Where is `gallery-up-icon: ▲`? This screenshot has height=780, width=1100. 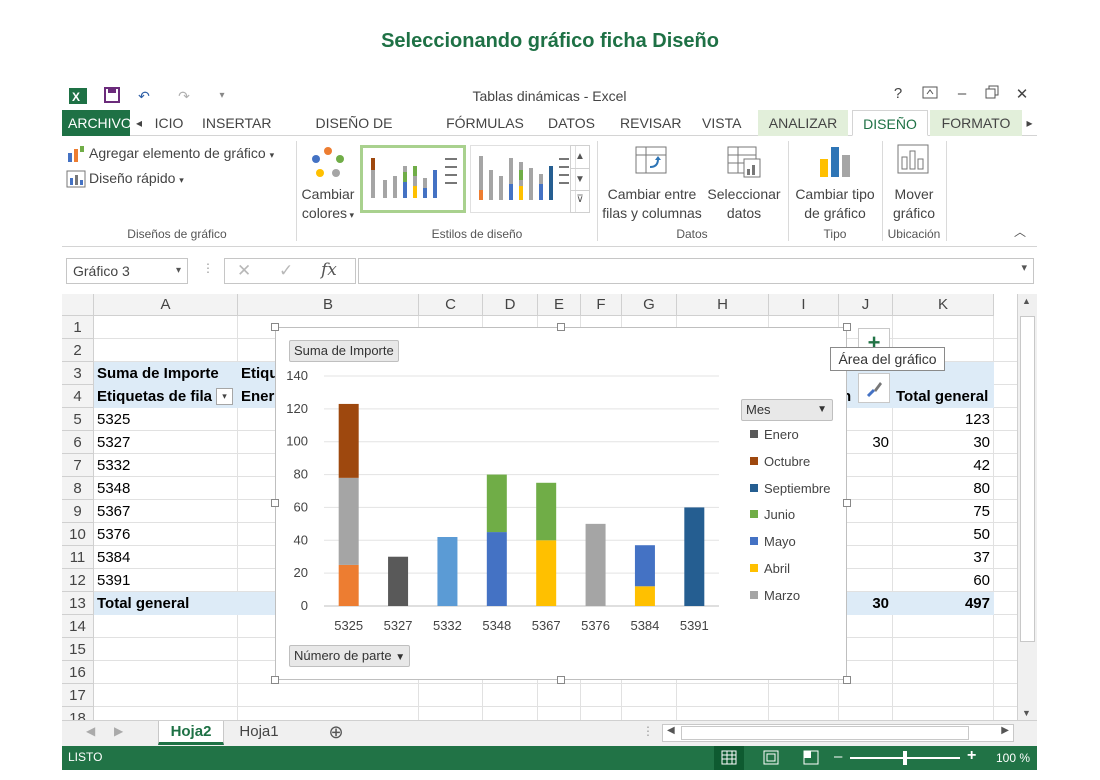 gallery-up-icon: ▲ is located at coordinates (580, 157).